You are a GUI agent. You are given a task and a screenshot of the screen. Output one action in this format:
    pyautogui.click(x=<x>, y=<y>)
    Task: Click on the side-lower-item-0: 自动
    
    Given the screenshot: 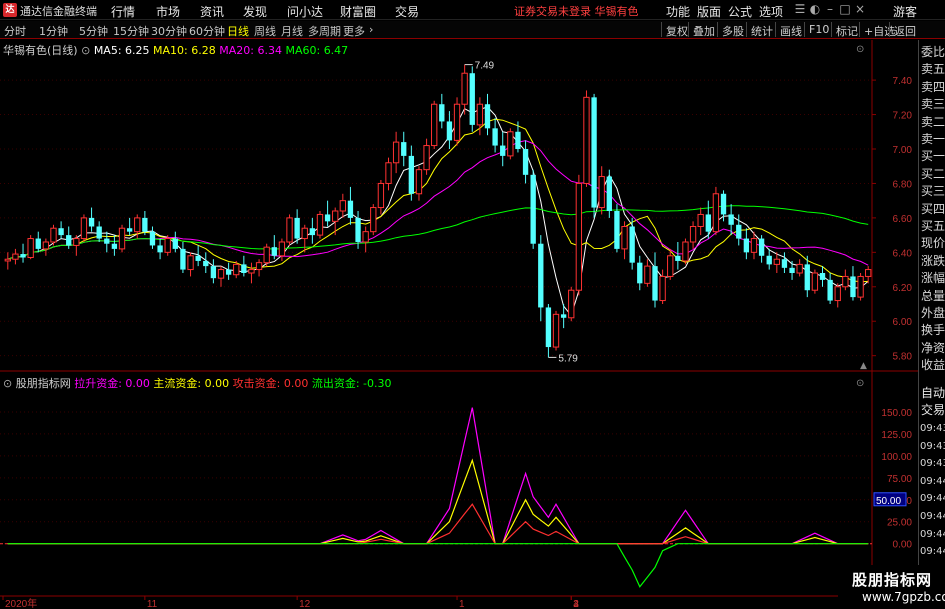 What is the action you would take?
    pyautogui.click(x=933, y=393)
    